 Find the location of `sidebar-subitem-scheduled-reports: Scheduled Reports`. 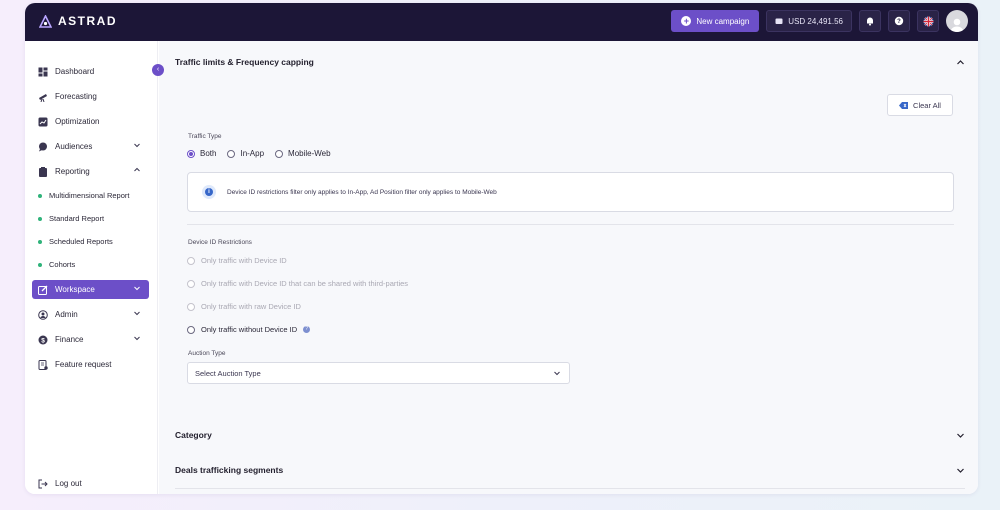

sidebar-subitem-scheduled-reports: Scheduled Reports is located at coordinates (75, 241).